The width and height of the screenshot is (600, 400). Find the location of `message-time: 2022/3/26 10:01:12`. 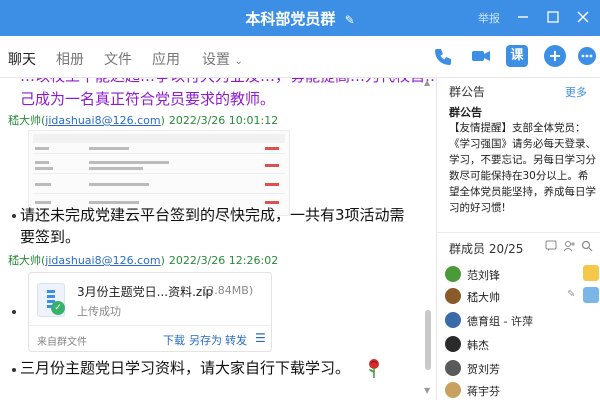

message-time: 2022/3/26 10:01:12 is located at coordinates (223, 120).